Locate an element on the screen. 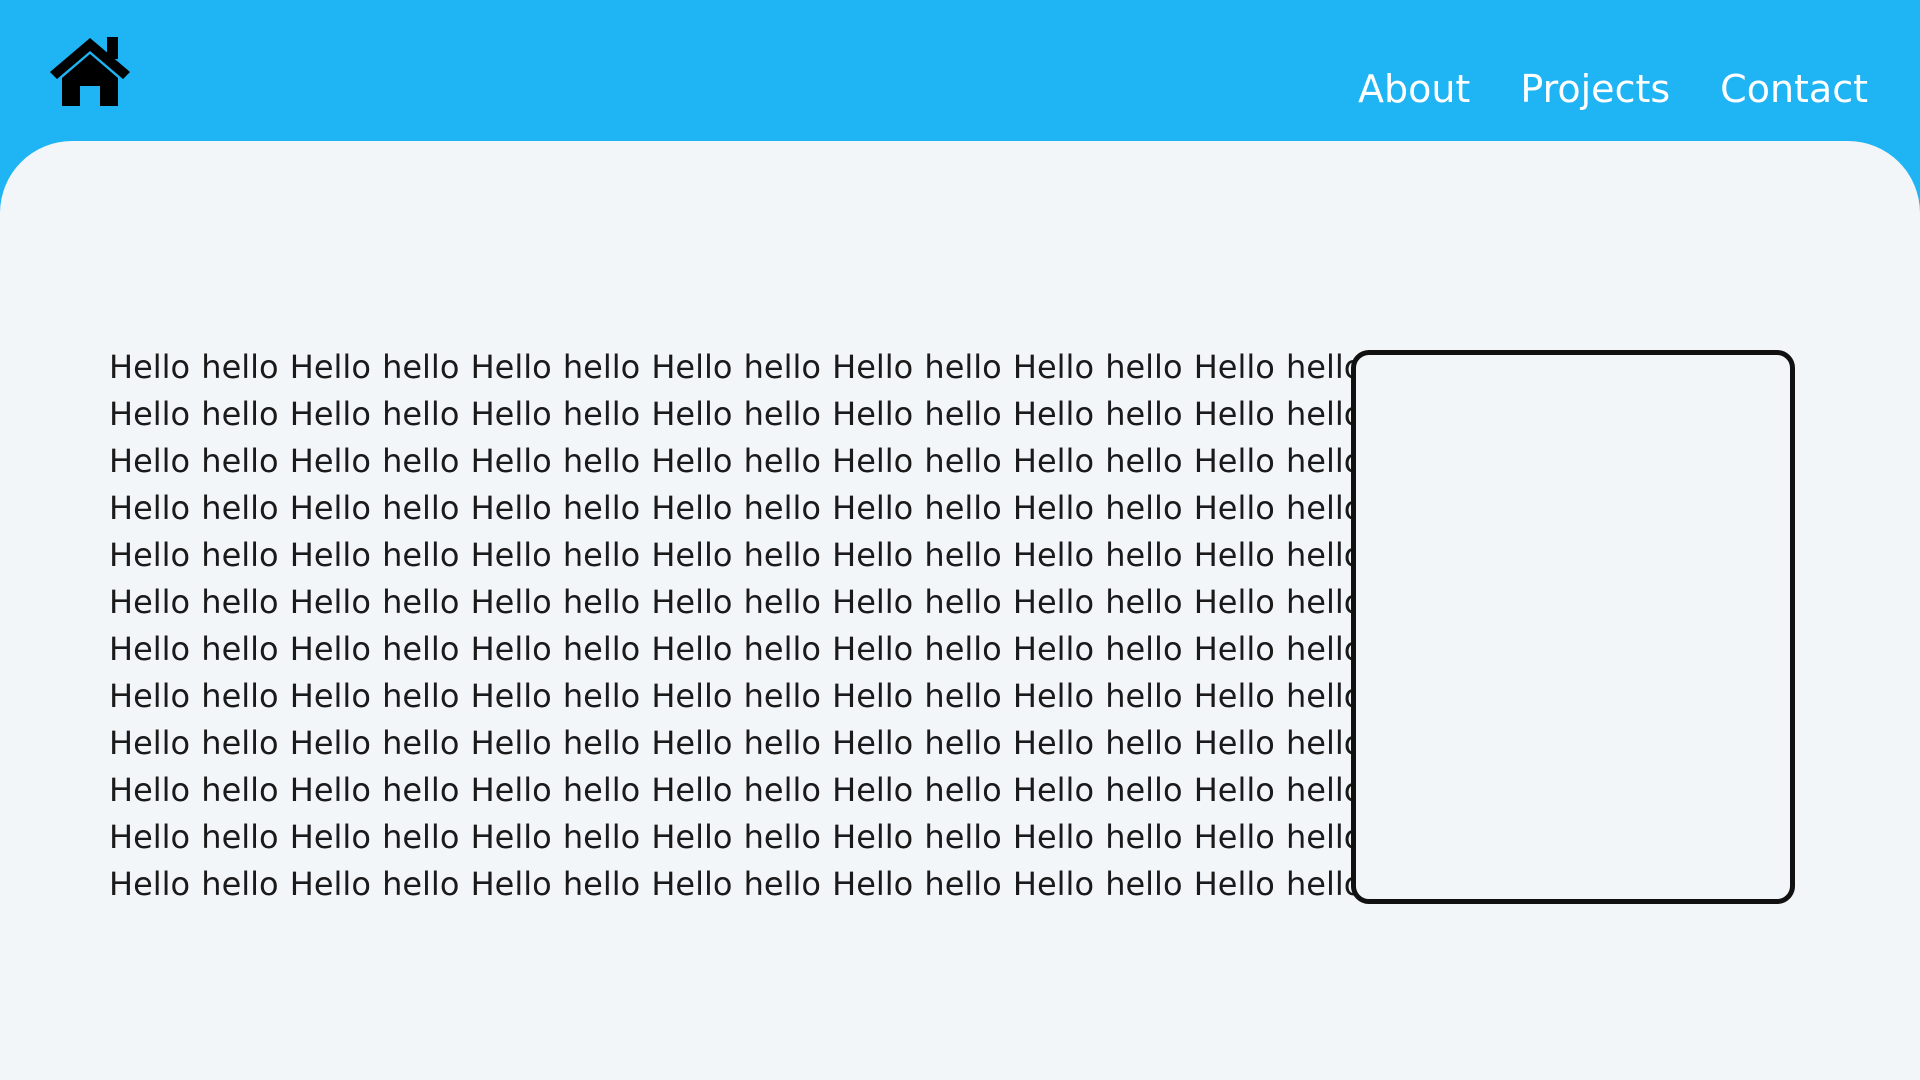  home-button is located at coordinates (90, 71).